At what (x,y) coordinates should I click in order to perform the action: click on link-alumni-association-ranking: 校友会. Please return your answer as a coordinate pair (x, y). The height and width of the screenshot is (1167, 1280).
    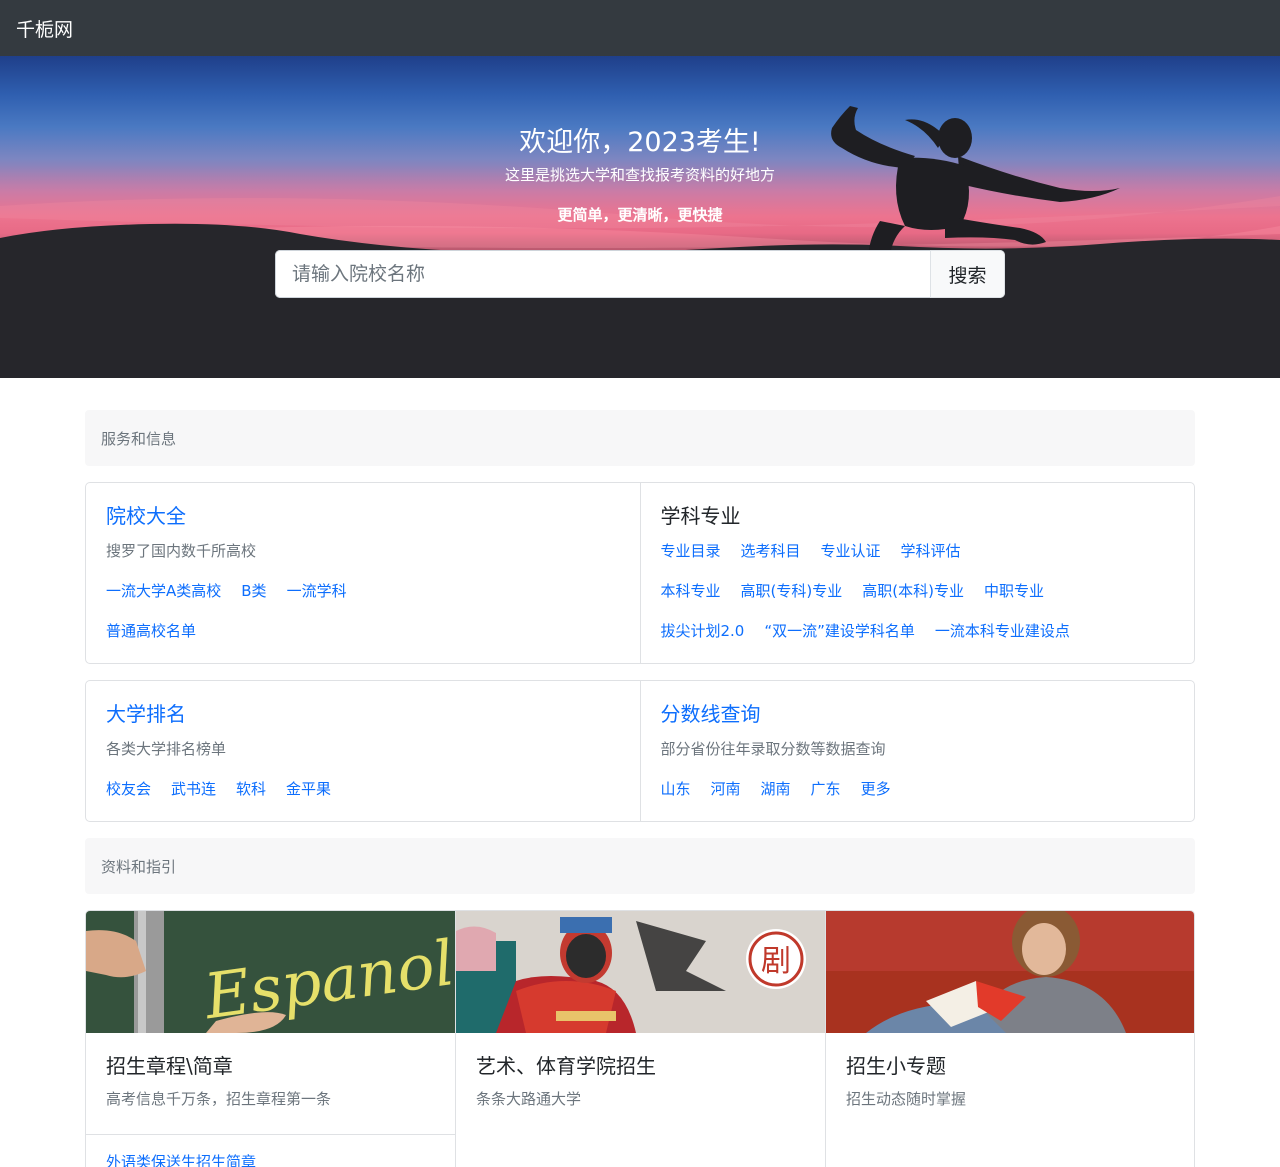
    Looking at the image, I should click on (128, 789).